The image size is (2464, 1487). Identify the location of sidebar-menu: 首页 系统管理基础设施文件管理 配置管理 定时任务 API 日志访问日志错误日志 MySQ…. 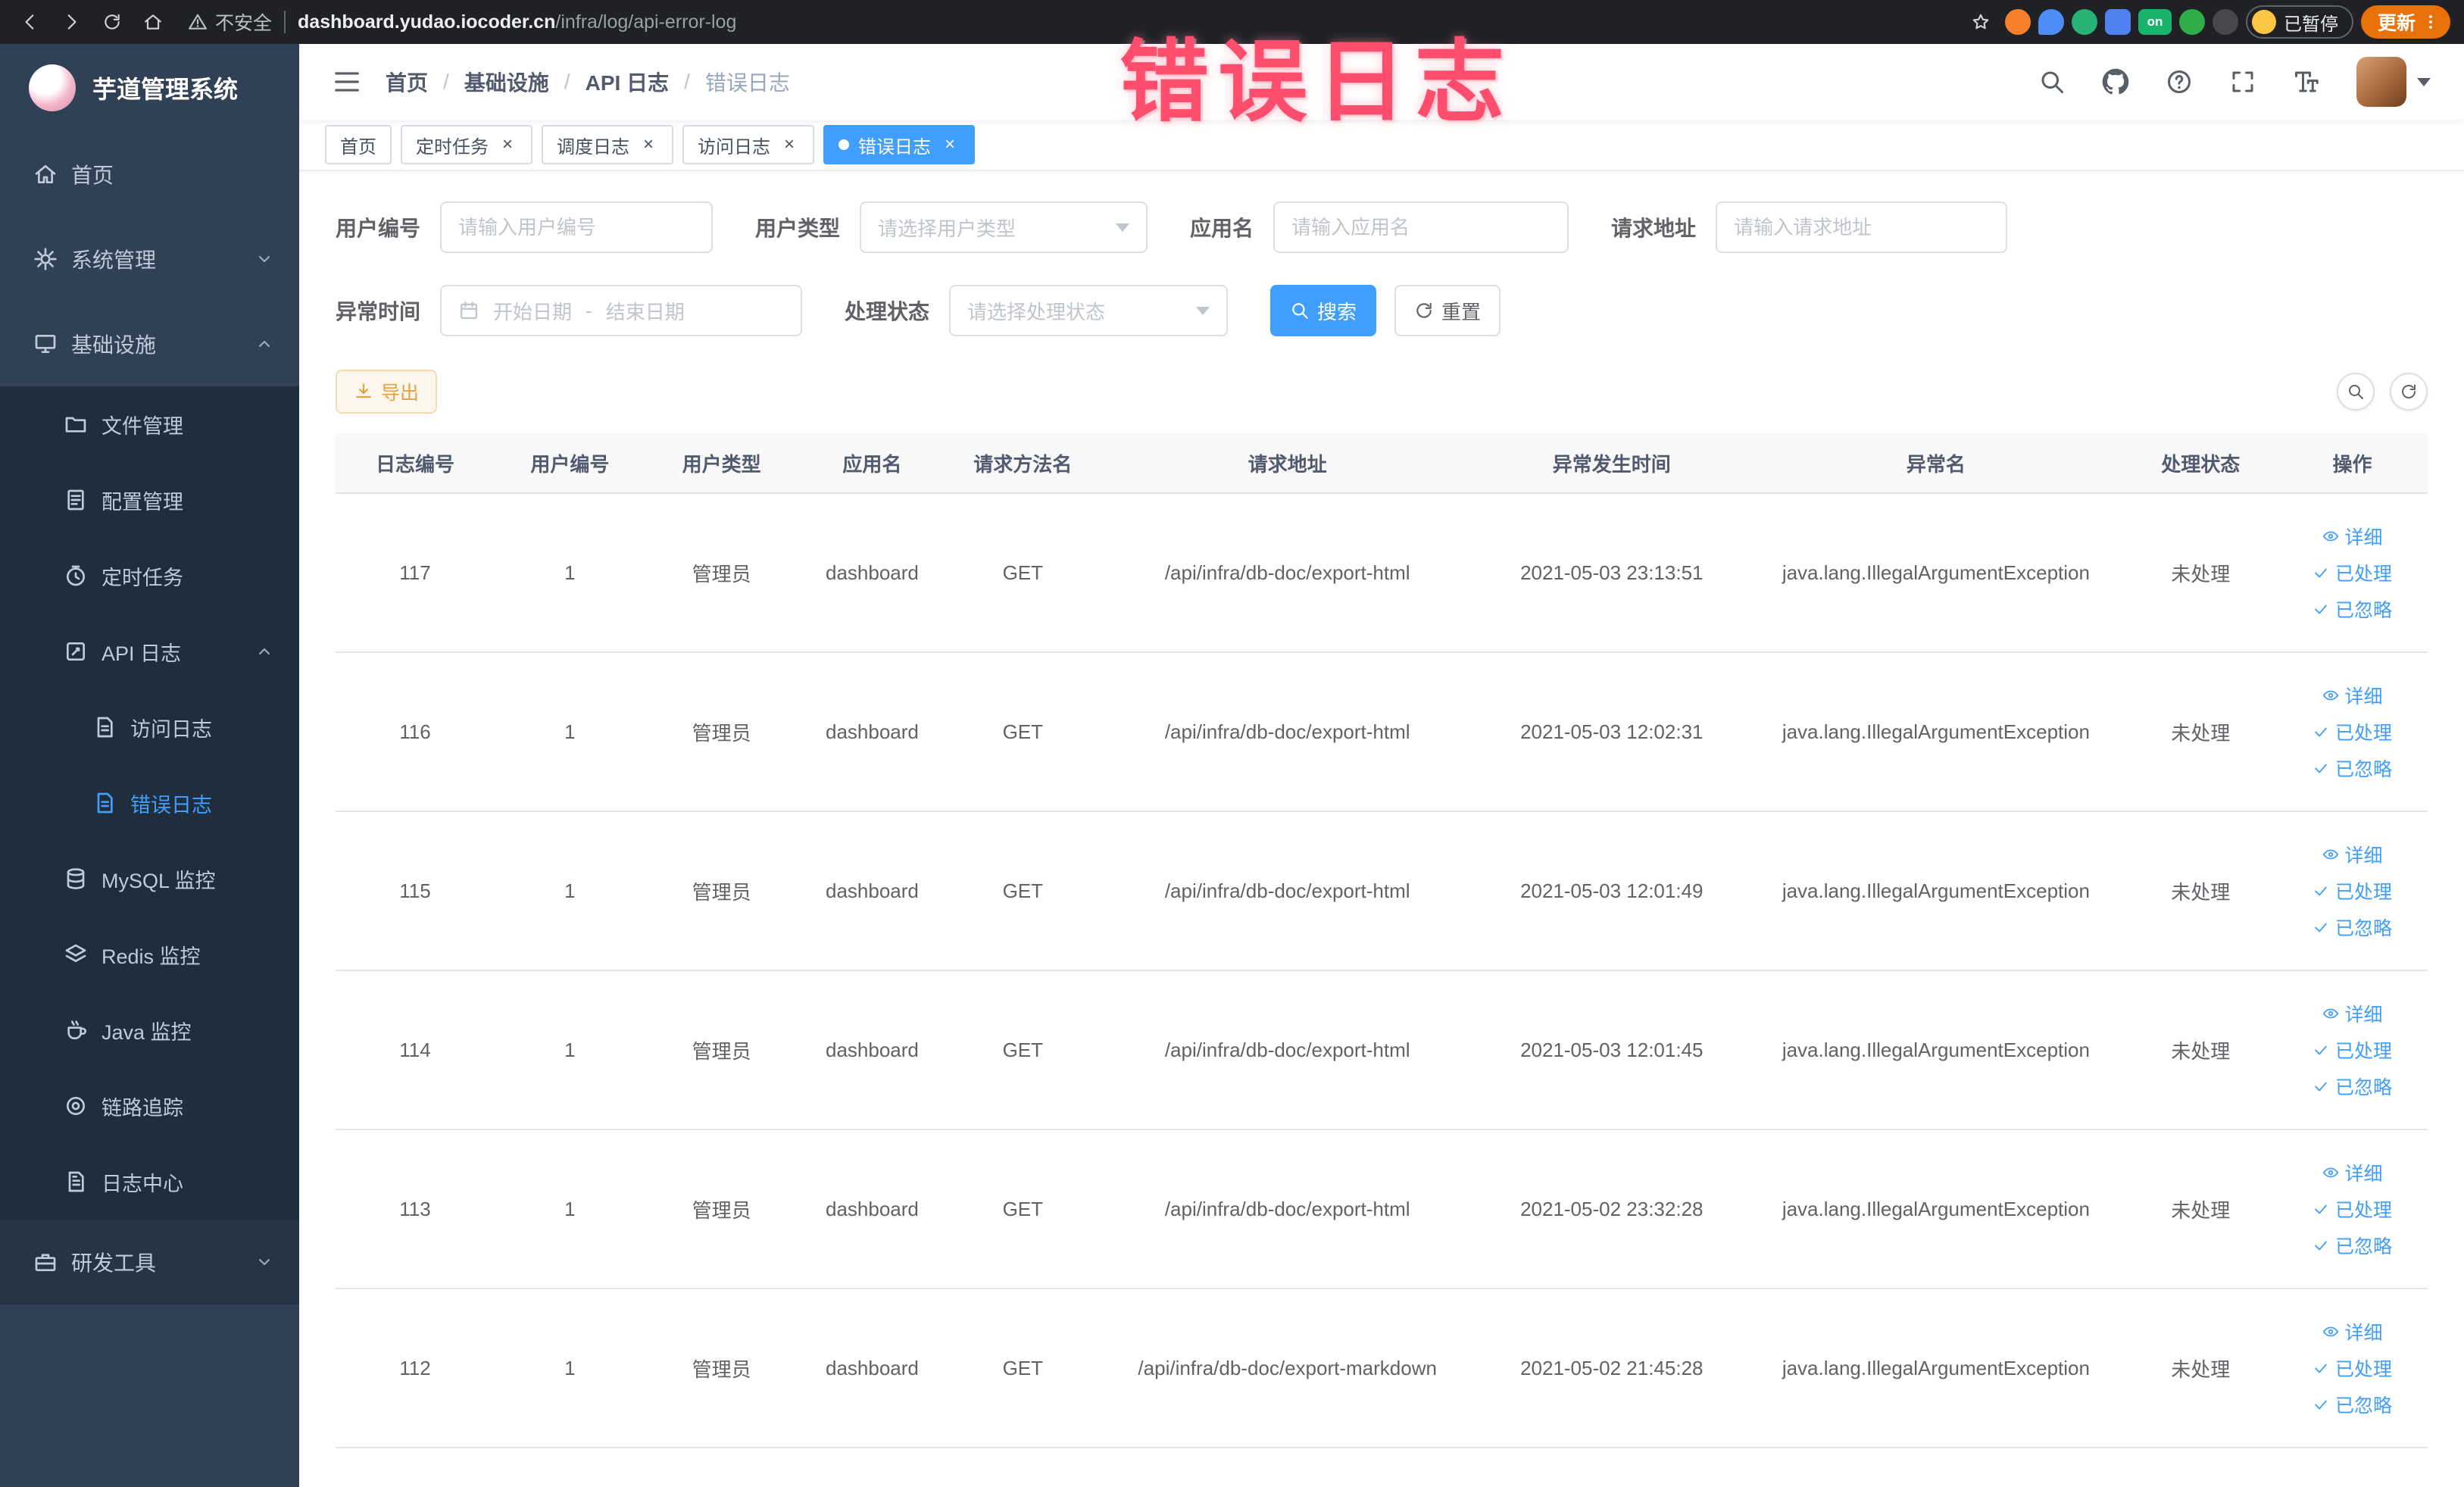
(149, 809).